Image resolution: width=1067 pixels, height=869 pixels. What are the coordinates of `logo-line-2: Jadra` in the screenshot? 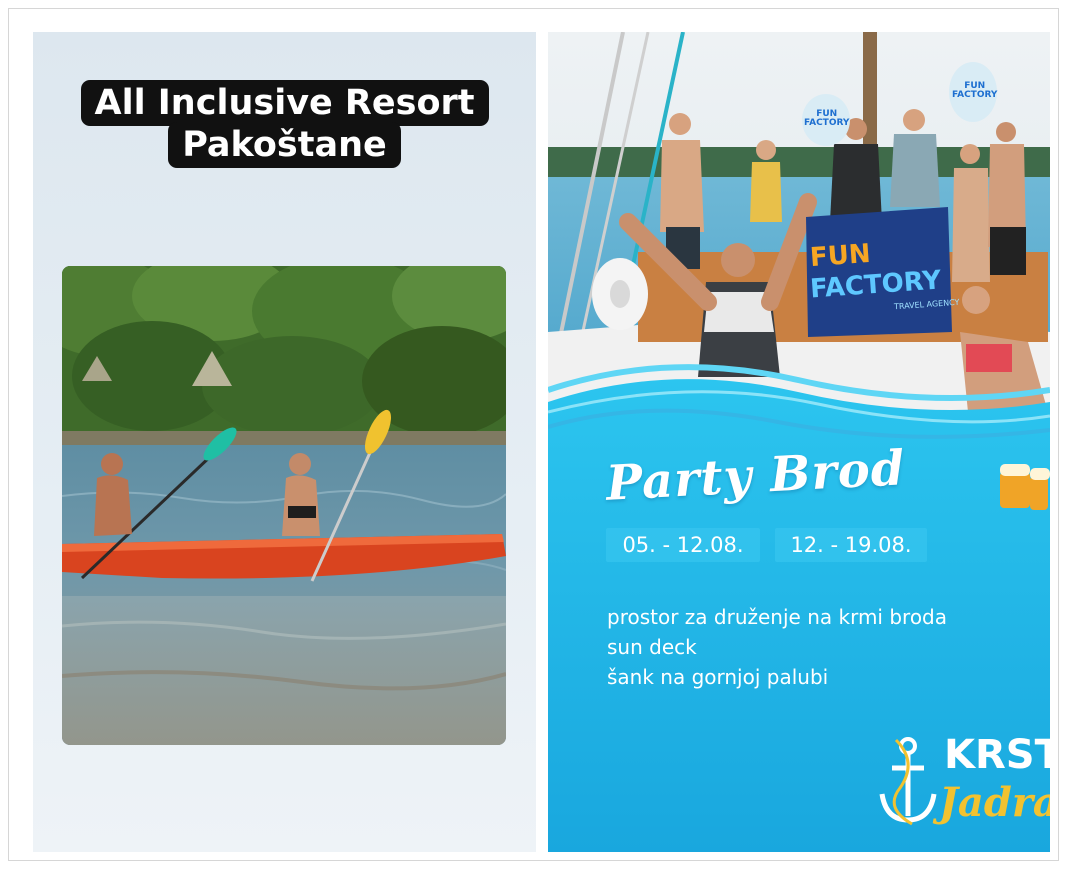 It's located at (994, 802).